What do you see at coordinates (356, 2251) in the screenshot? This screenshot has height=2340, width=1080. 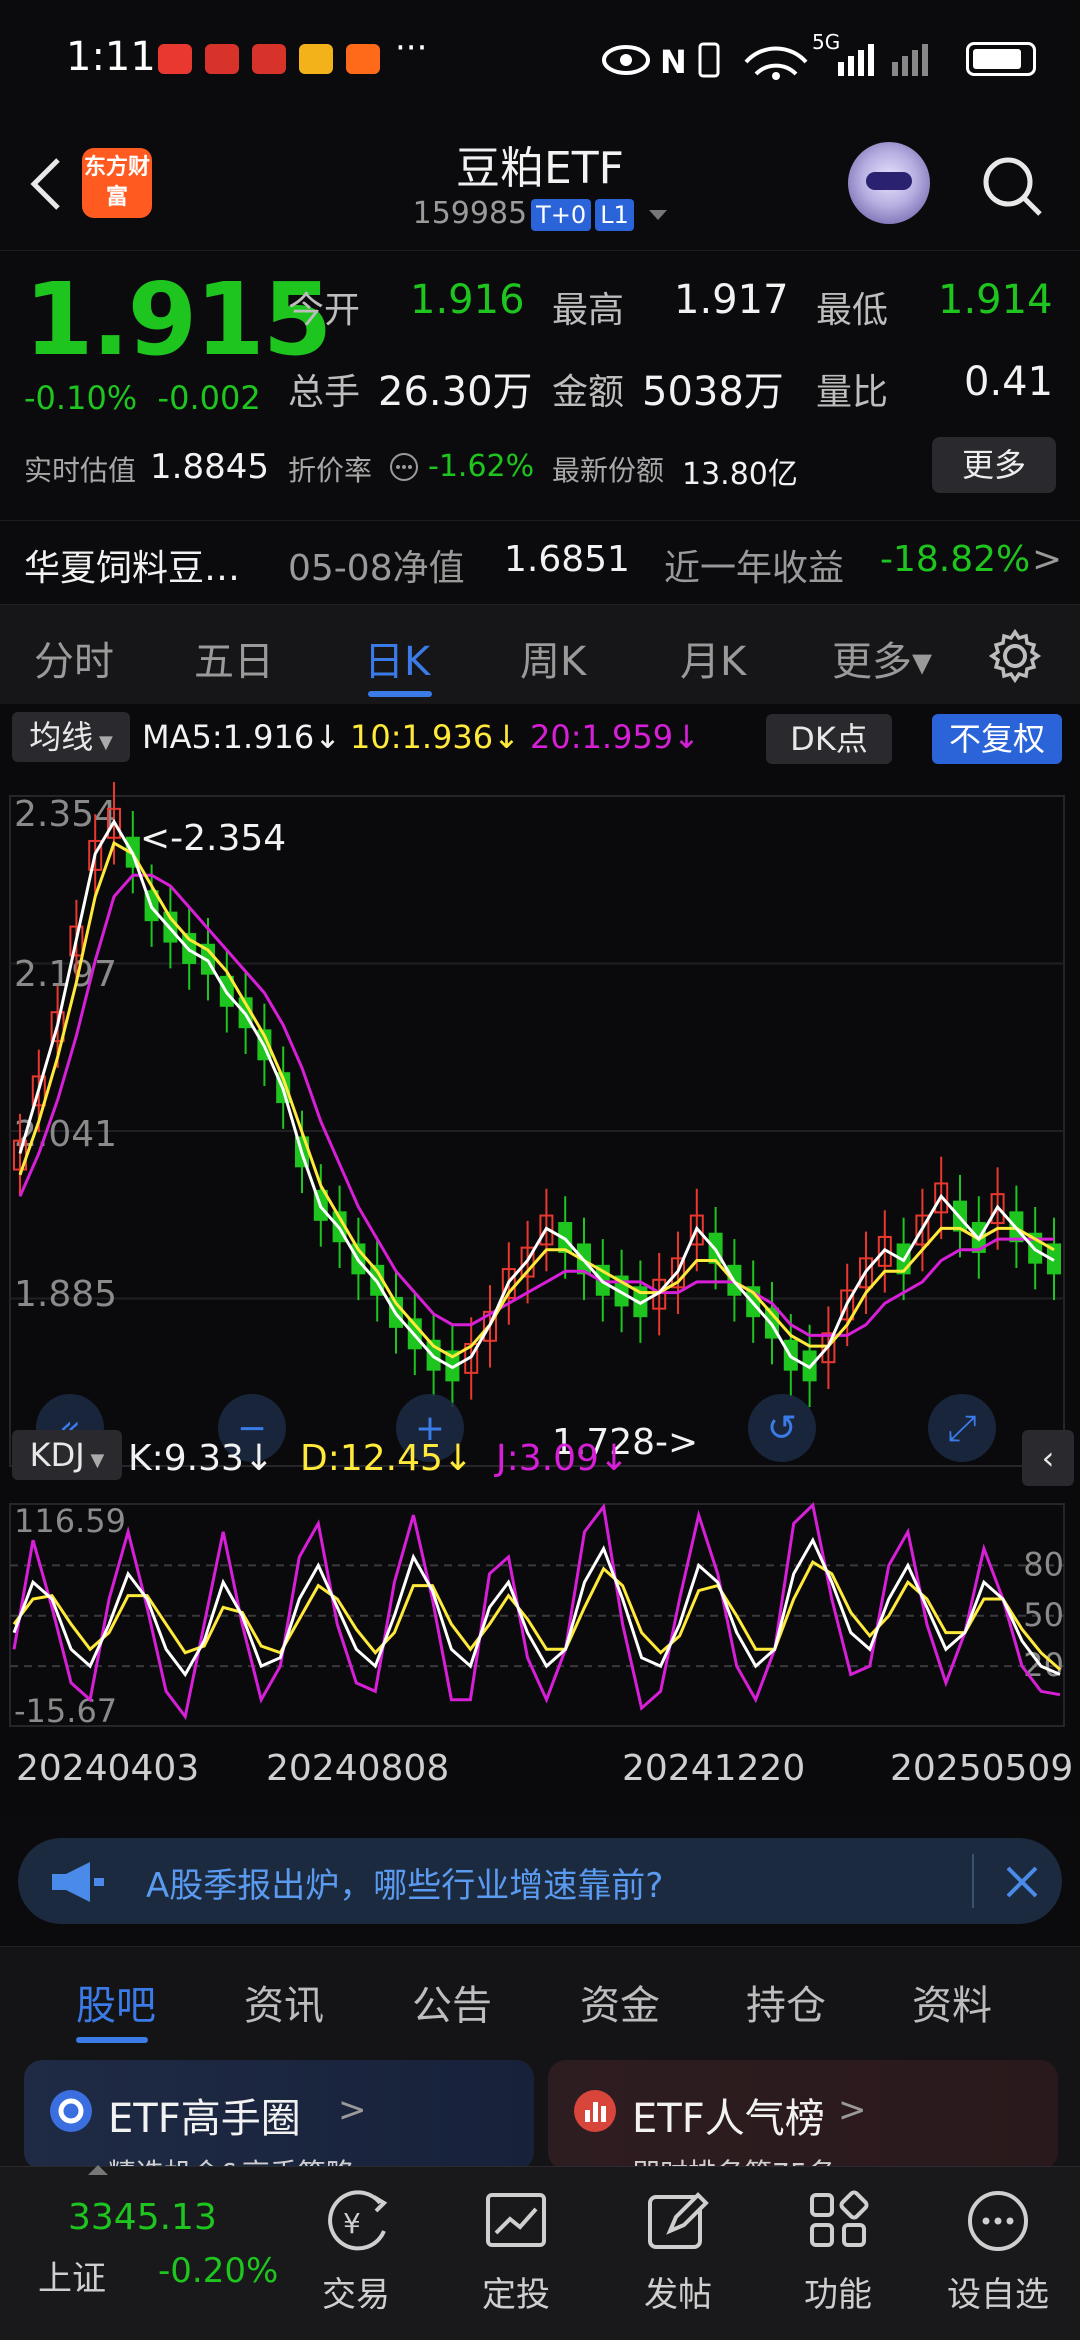 I see `nav-trade: ¥ 交易` at bounding box center [356, 2251].